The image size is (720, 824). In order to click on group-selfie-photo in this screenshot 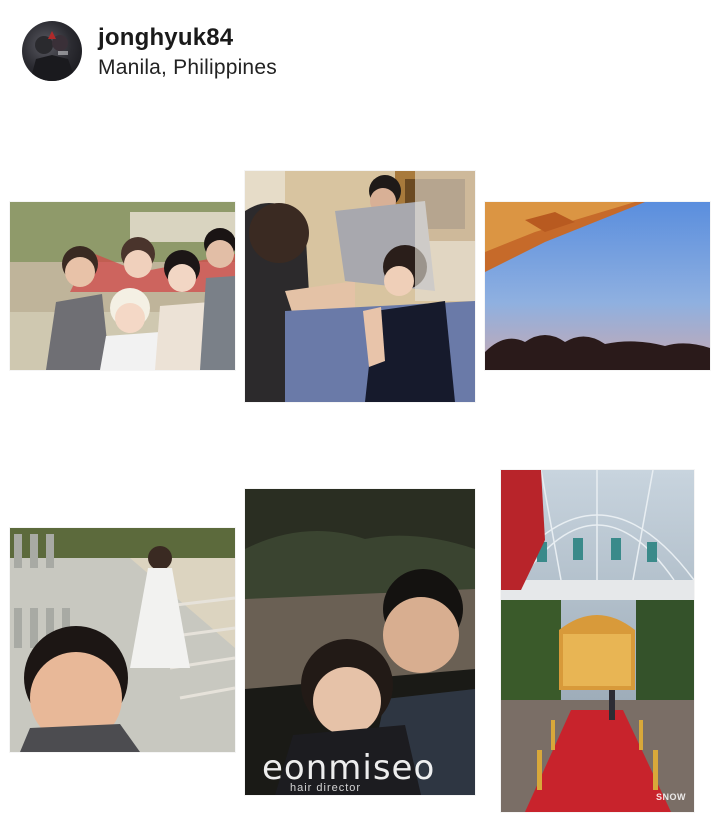, I will do `click(122, 286)`.